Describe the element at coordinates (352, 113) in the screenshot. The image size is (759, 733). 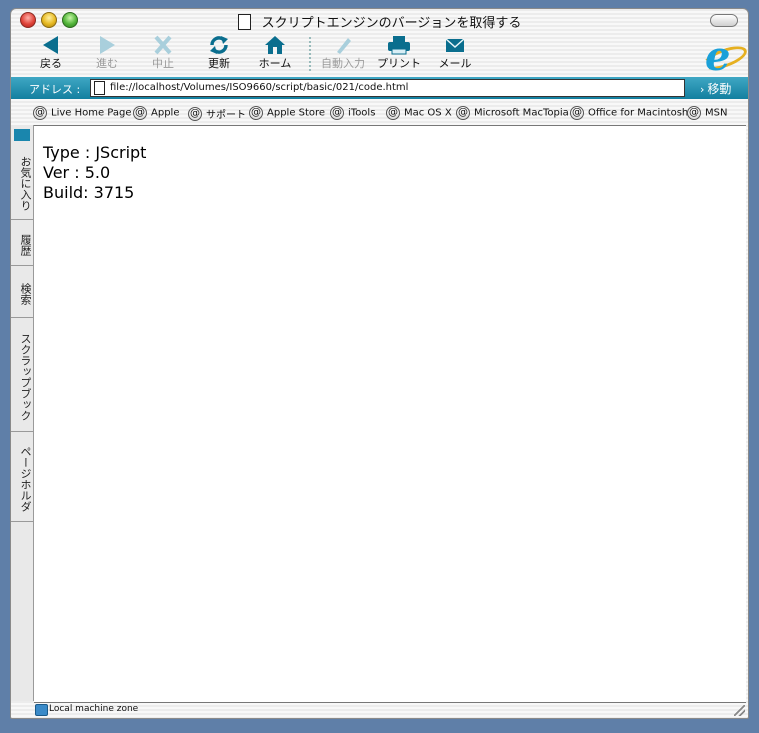
I see `favorite-itools: @ iTools` at that location.